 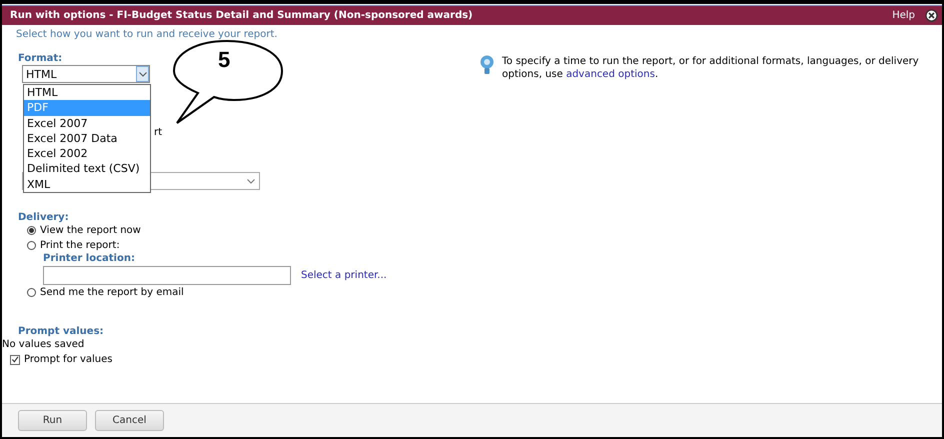 I want to click on callout-number: 5, so click(x=224, y=60).